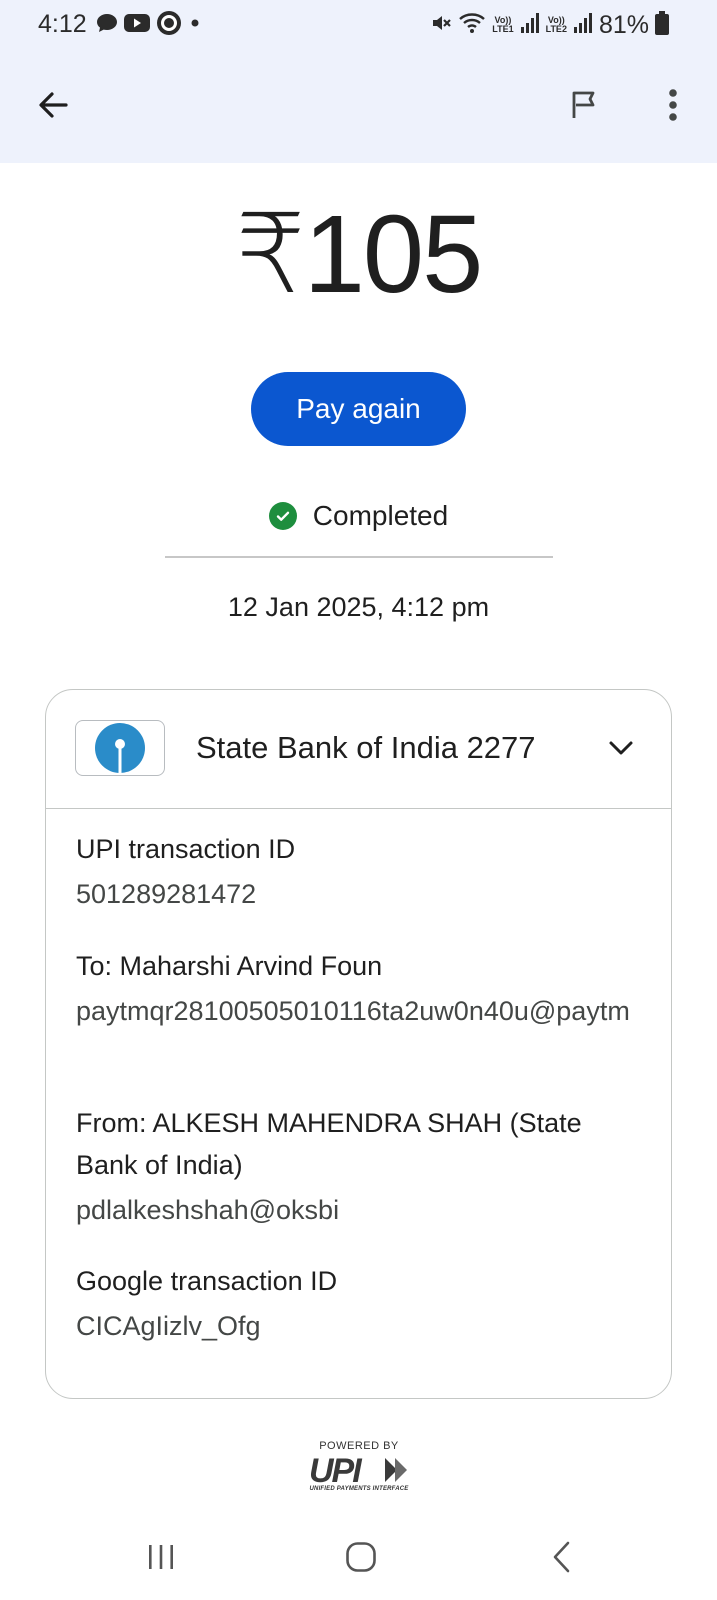  Describe the element at coordinates (623, 24) in the screenshot. I see `battery-percent: 81%` at that location.